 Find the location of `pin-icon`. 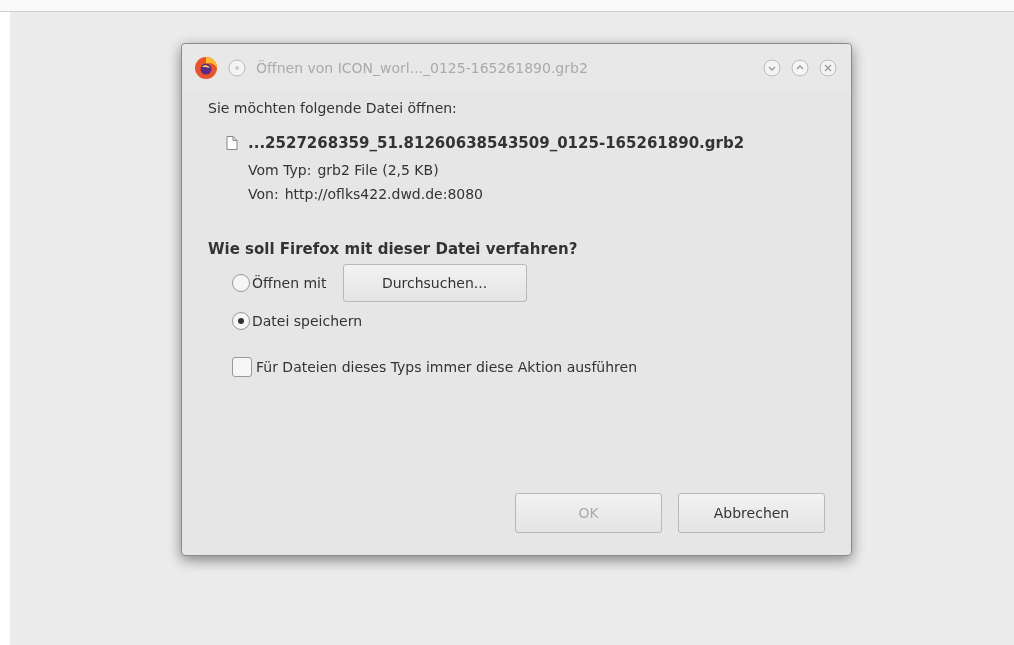

pin-icon is located at coordinates (237, 68).